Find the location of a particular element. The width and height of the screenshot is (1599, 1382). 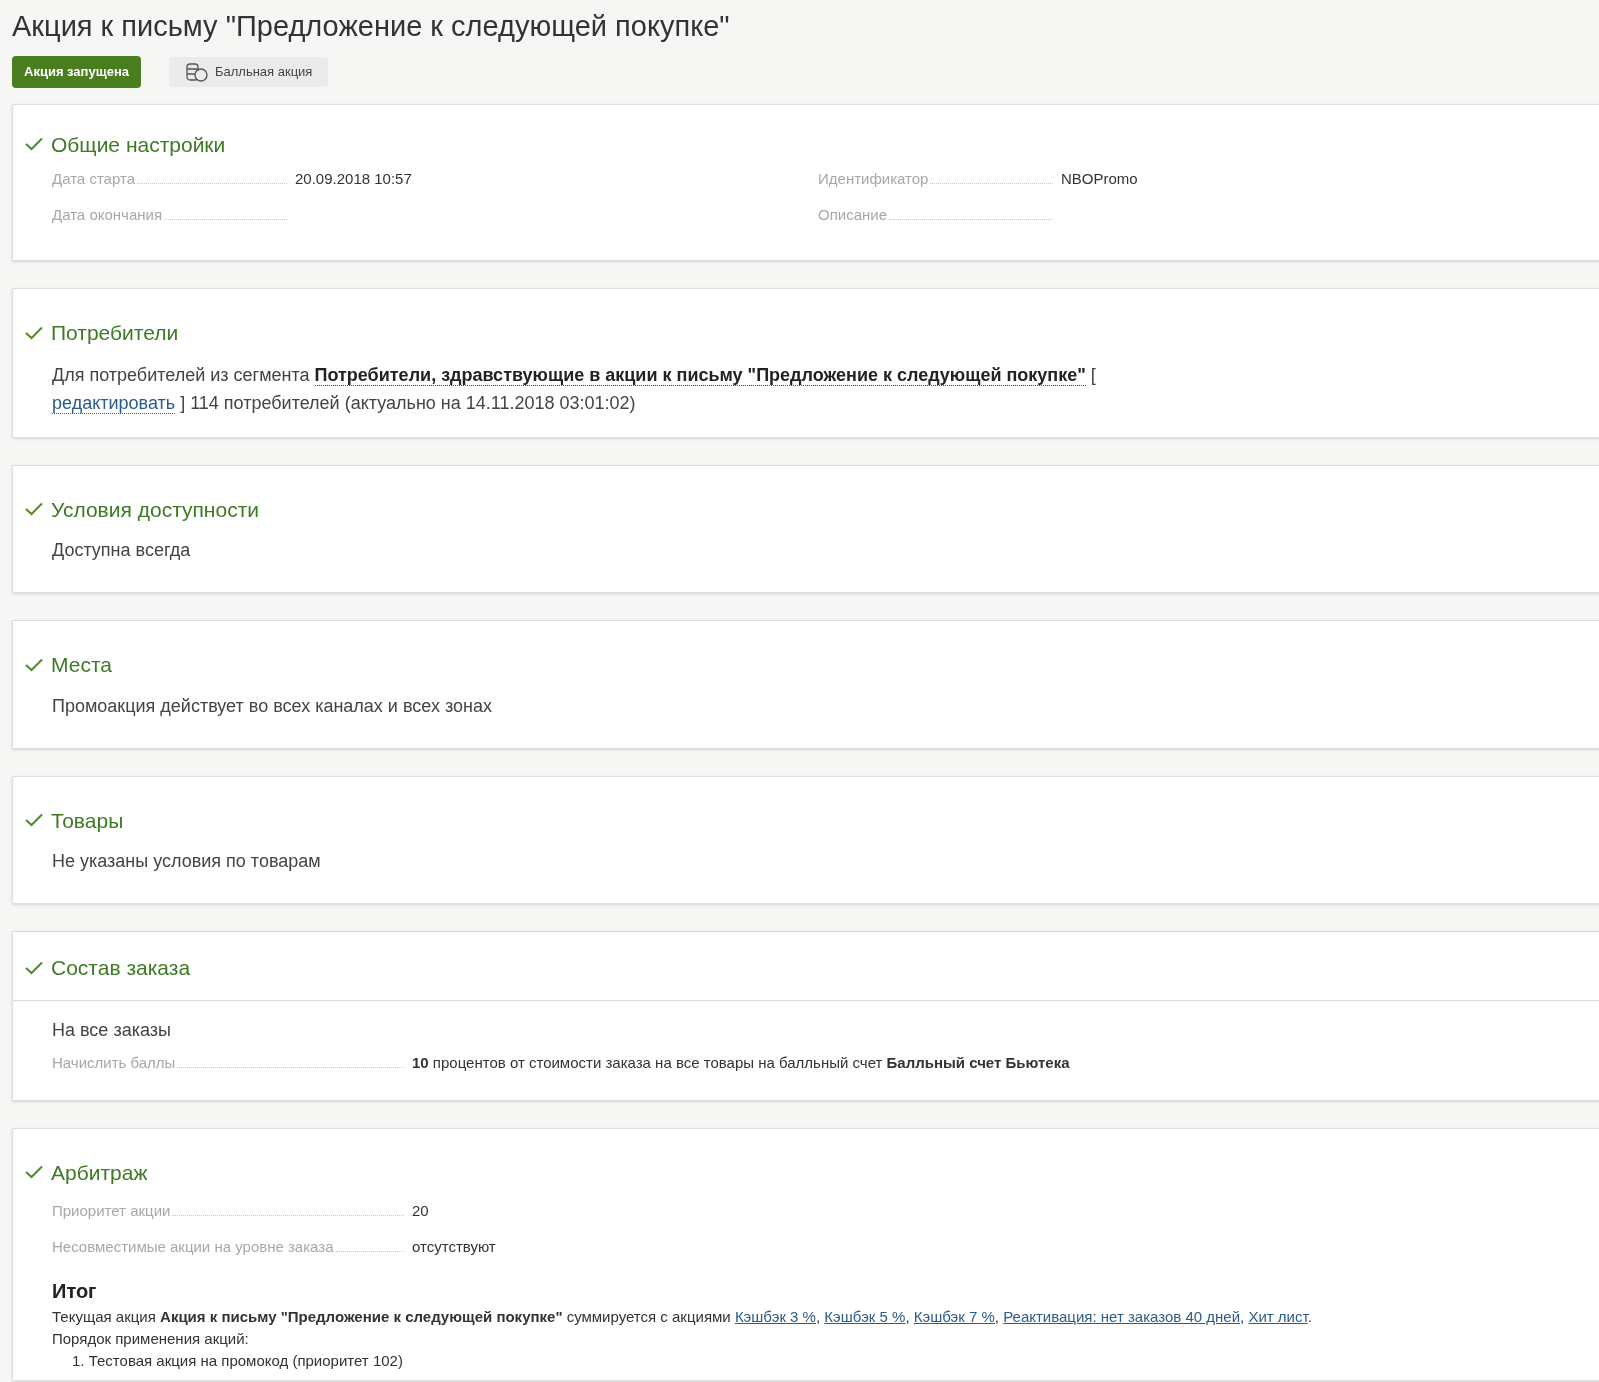

section-text: Доступна всегда is located at coordinates (121, 550).